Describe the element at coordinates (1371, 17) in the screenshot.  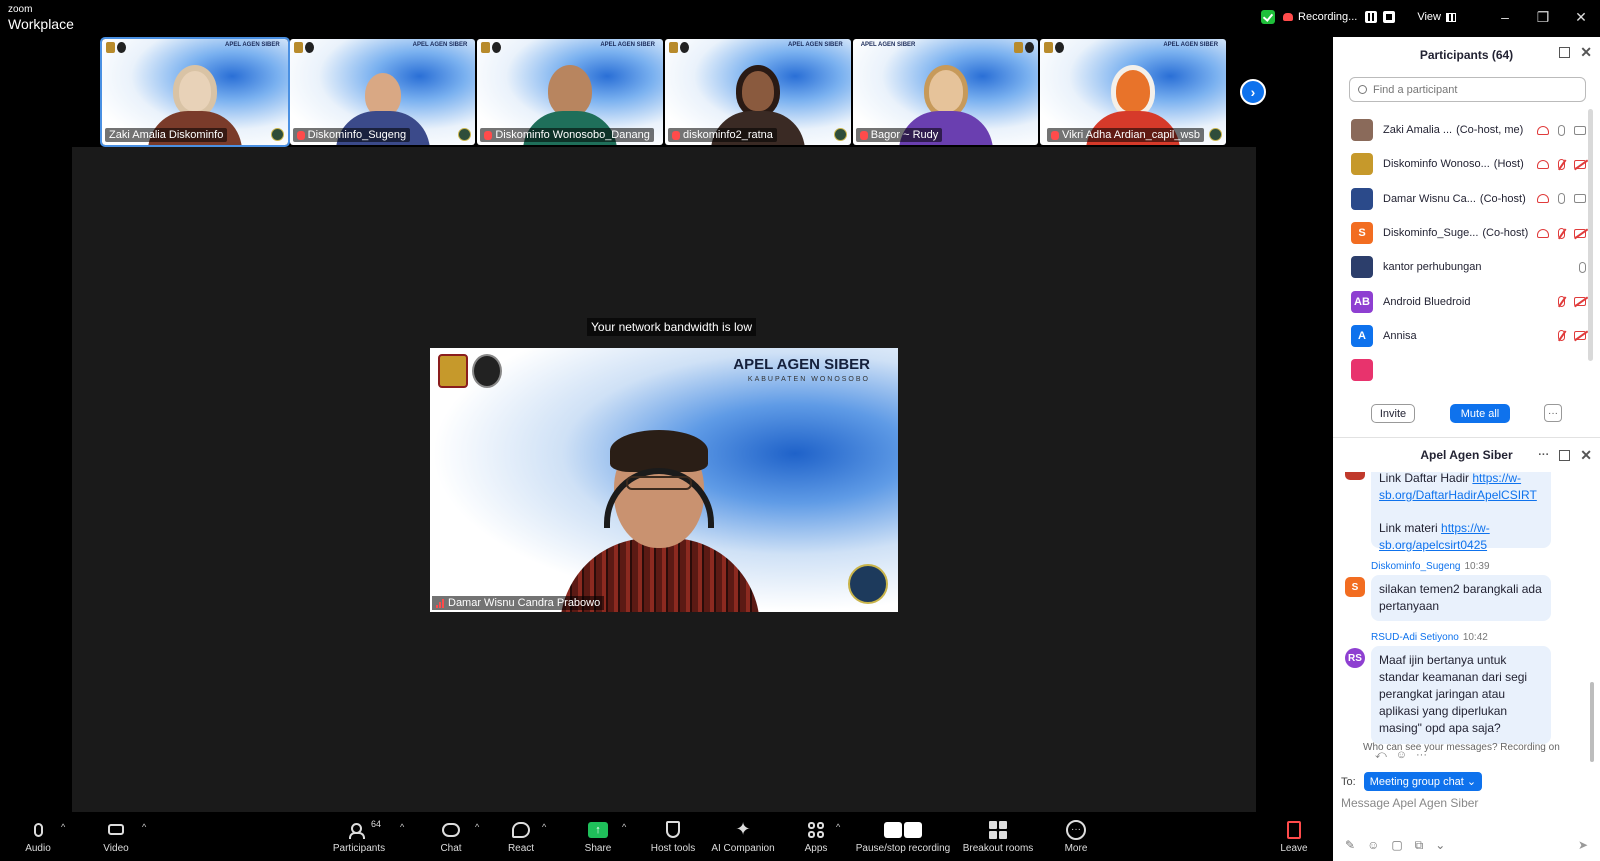
I see `pause-recording-icon` at that location.